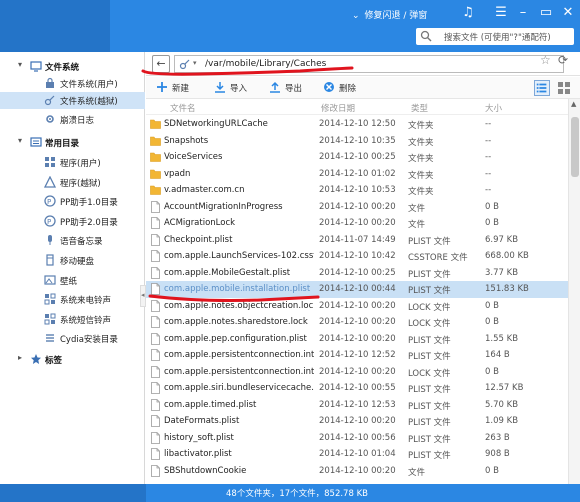  What do you see at coordinates (563, 60) in the screenshot?
I see `refresh-icon: ⟳` at bounding box center [563, 60].